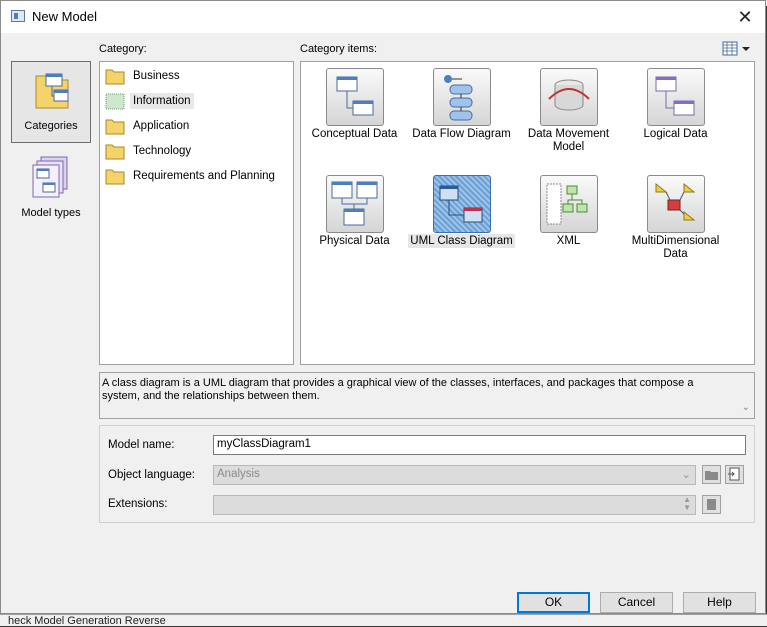 This screenshot has width=767, height=627. I want to click on item-xml: XML, so click(568, 208).